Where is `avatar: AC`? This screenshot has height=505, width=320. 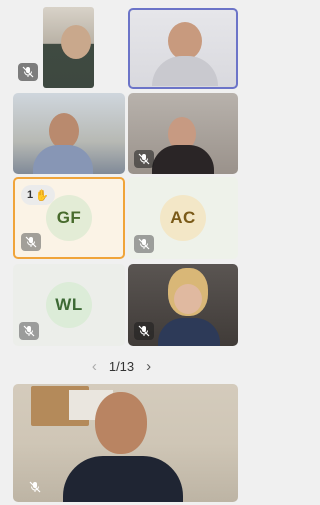 avatar: AC is located at coordinates (183, 218).